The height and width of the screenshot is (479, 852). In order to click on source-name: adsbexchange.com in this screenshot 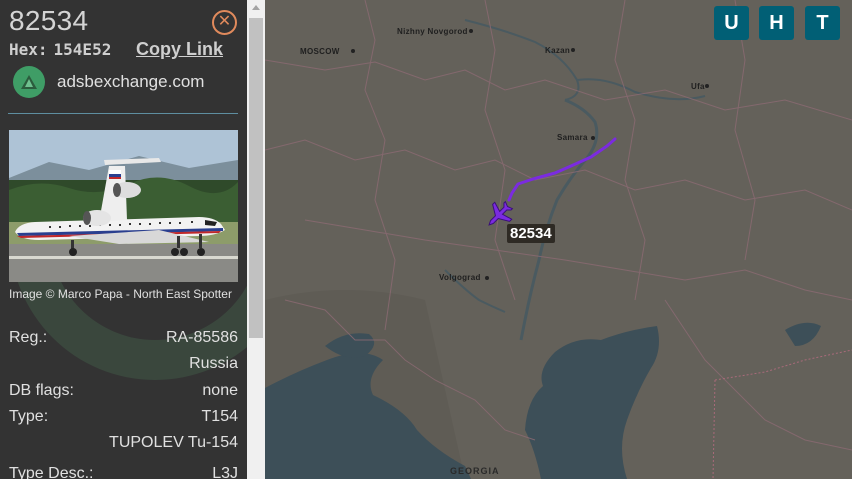, I will do `click(131, 81)`.